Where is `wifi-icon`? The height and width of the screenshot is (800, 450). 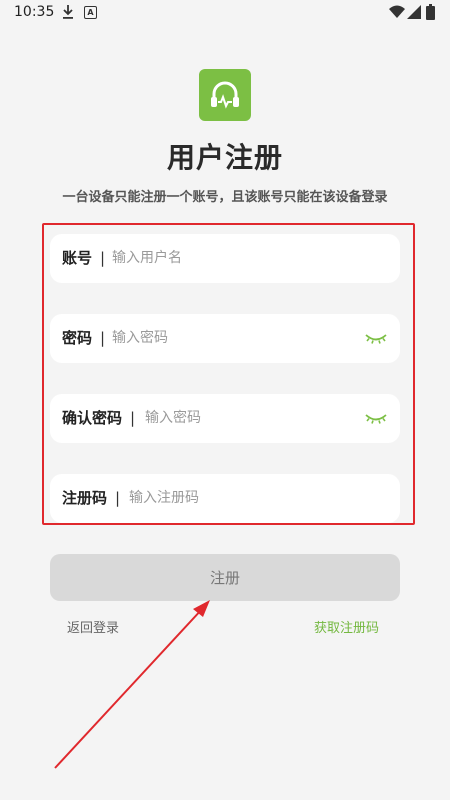
wifi-icon is located at coordinates (397, 11).